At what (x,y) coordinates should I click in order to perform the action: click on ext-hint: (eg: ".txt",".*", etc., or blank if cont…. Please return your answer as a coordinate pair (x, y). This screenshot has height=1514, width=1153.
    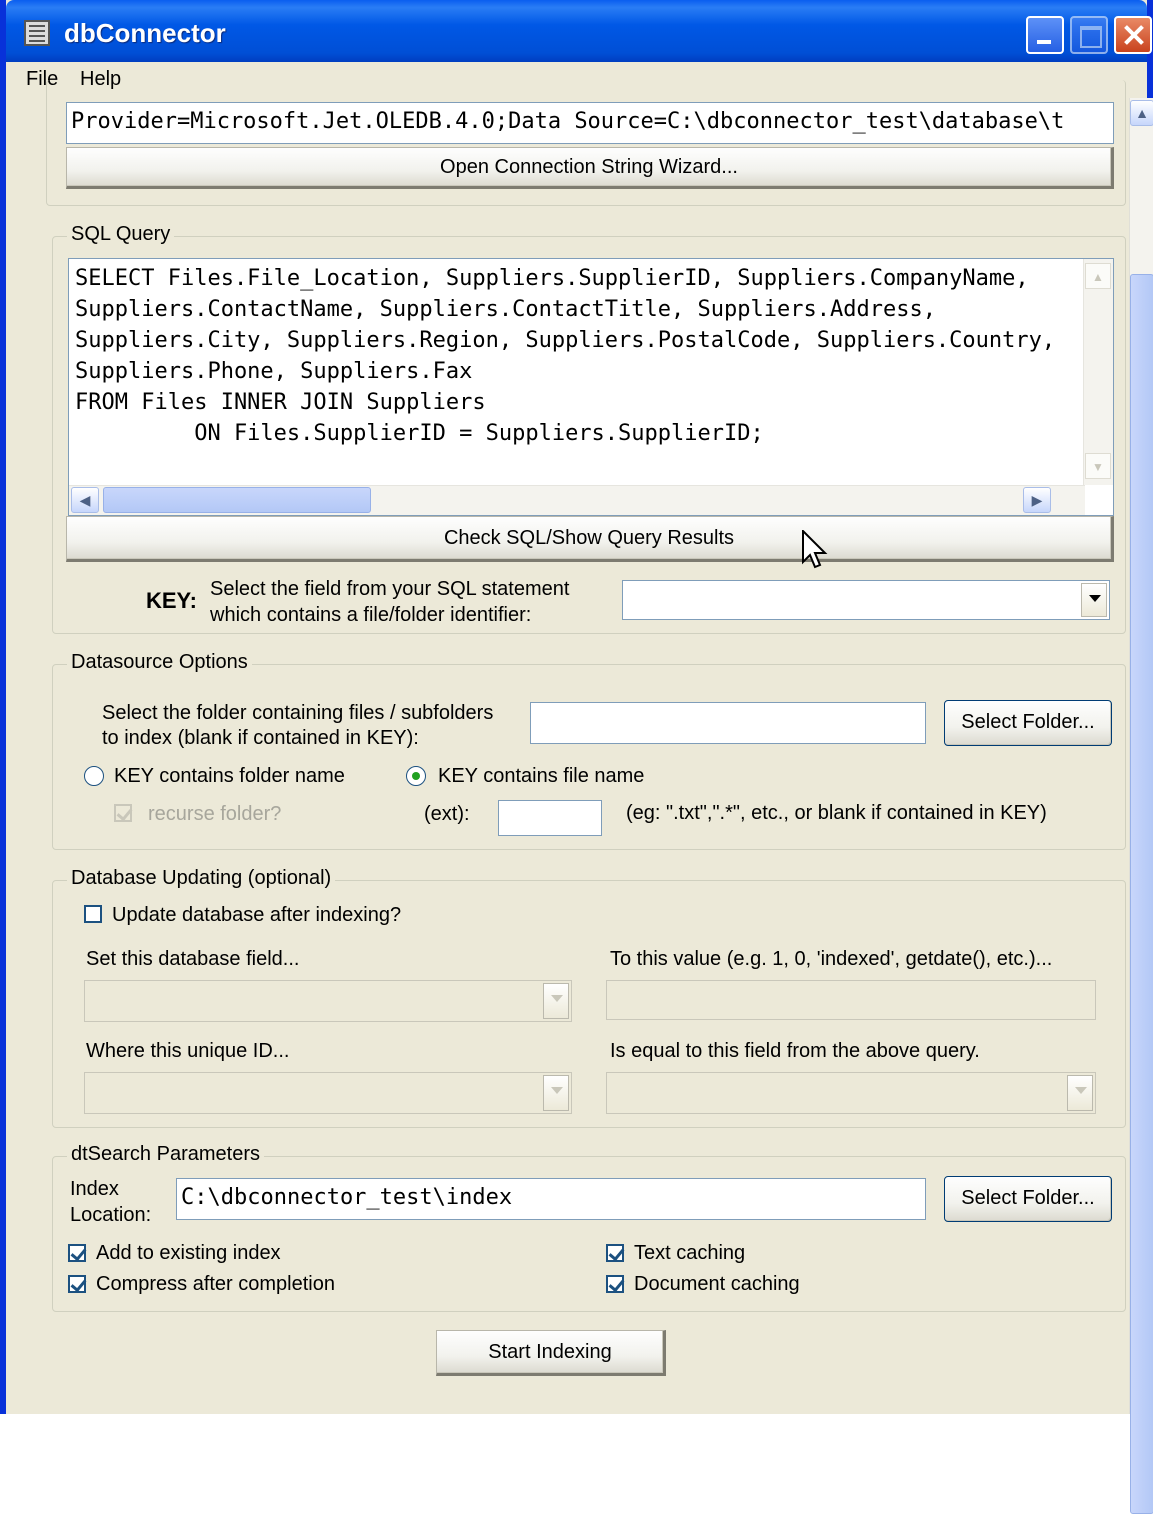
    Looking at the image, I should click on (836, 813).